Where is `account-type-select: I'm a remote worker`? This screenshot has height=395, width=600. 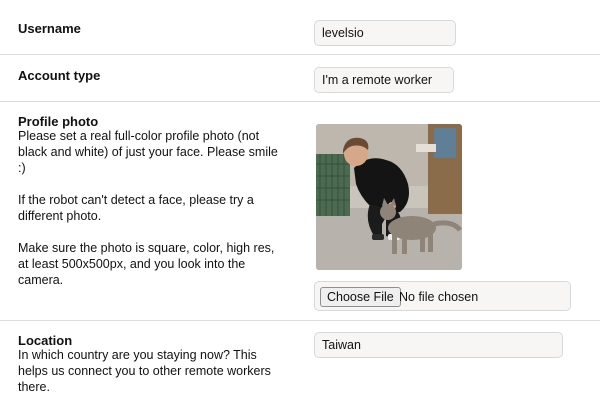
account-type-select: I'm a remote worker is located at coordinates (384, 80).